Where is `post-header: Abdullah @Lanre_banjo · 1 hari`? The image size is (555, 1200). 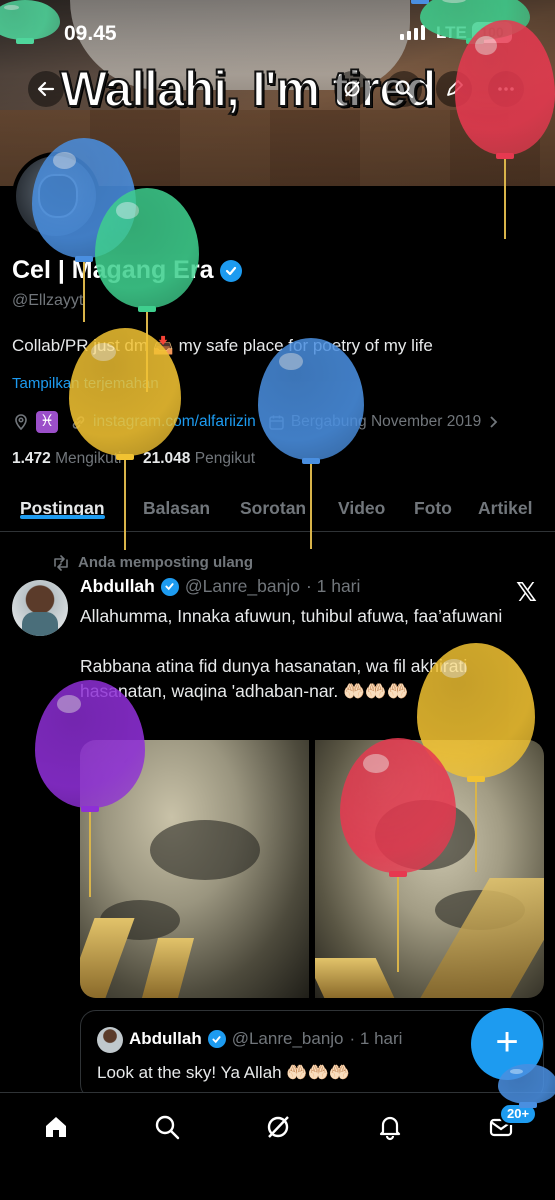
post-header: Abdullah @Lanre_banjo · 1 hari is located at coordinates (220, 586).